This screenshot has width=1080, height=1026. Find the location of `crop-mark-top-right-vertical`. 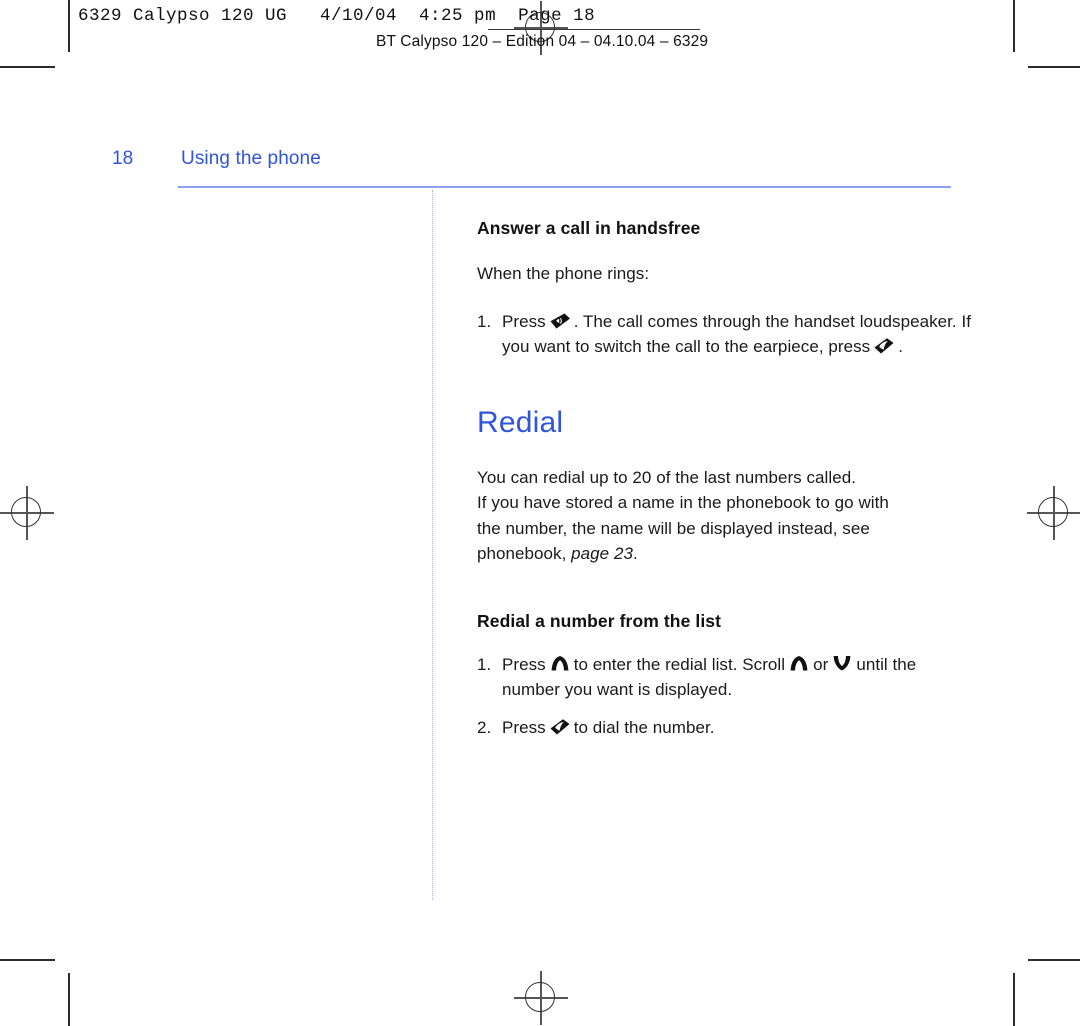

crop-mark-top-right-vertical is located at coordinates (1014, 26).